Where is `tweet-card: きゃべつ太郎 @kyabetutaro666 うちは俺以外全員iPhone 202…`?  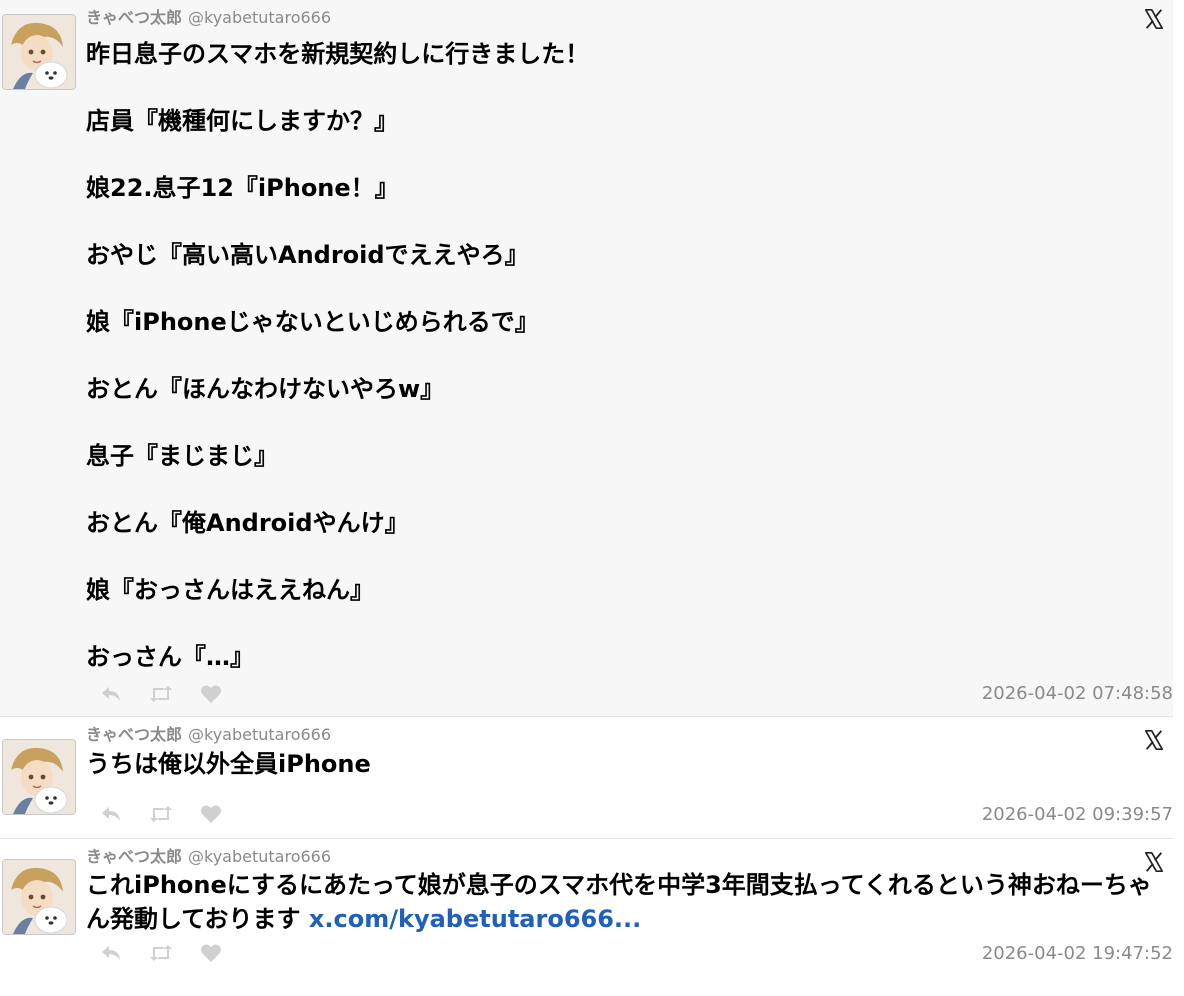 tweet-card: きゃべつ太郎 @kyabetutaro666 うちは俺以外全員iPhone 202… is located at coordinates (586, 778).